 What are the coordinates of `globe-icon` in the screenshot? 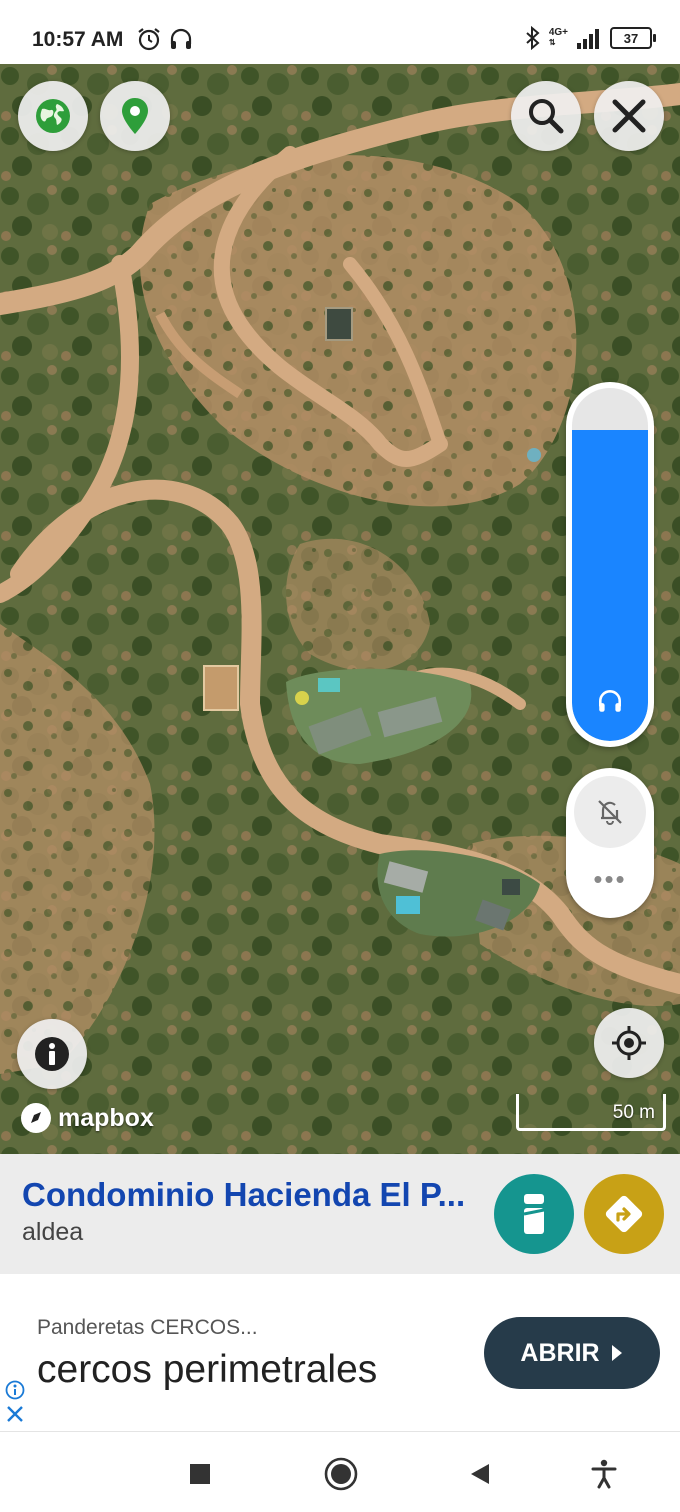 It's located at (53, 116).